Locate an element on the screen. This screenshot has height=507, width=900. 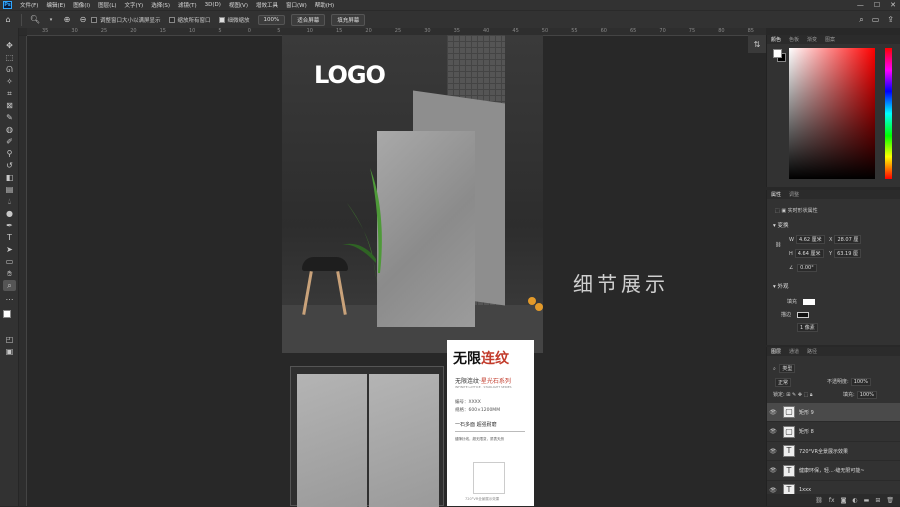
blend-mode-select: 正常 is located at coordinates (782, 382).